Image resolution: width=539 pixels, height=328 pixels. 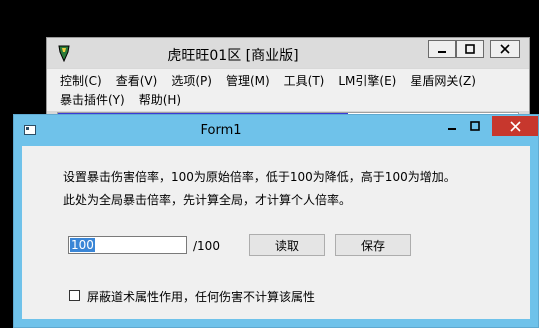 What do you see at coordinates (233, 56) in the screenshot?
I see `back-window-title: 虎旺旺01区 [商业版]` at bounding box center [233, 56].